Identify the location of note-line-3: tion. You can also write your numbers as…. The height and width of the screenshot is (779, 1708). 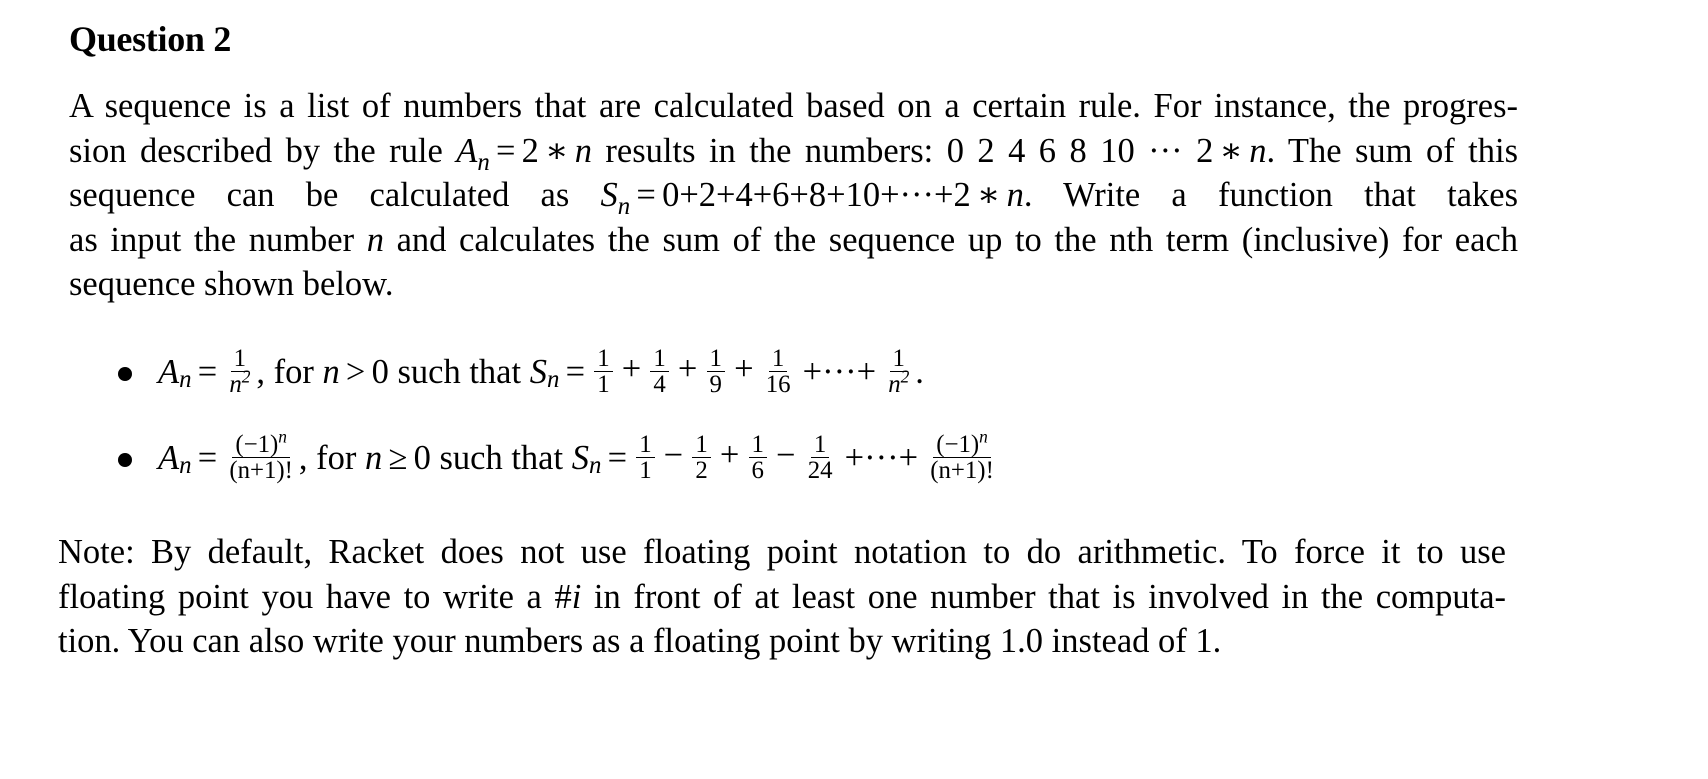
(640, 641).